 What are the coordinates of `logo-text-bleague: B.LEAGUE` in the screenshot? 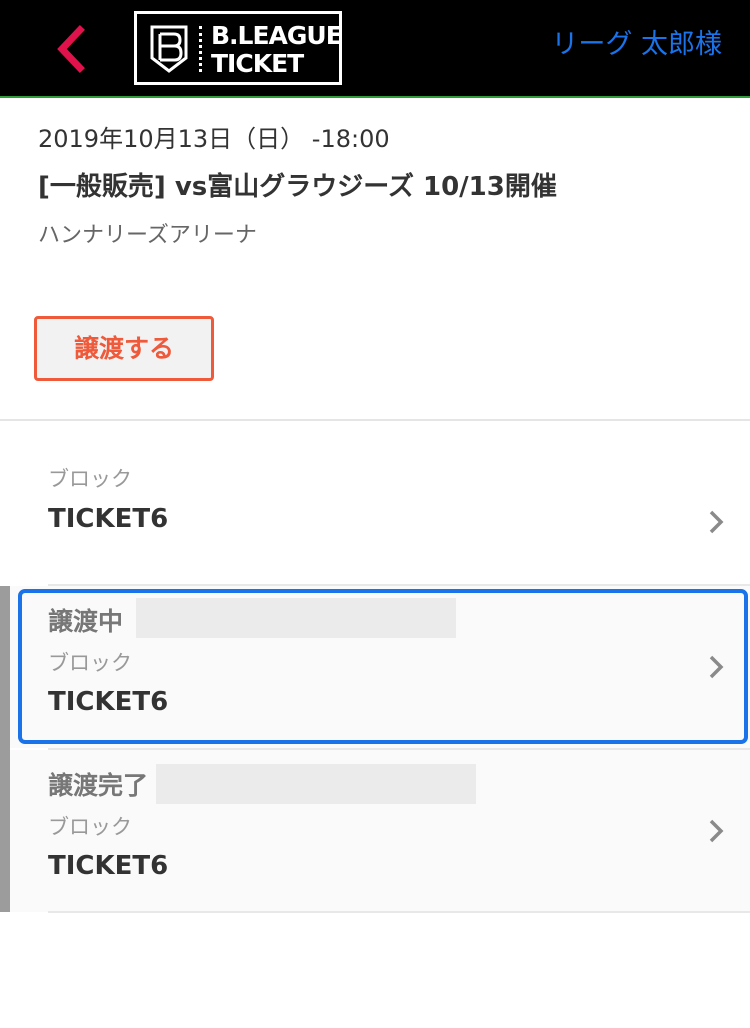 It's located at (277, 35).